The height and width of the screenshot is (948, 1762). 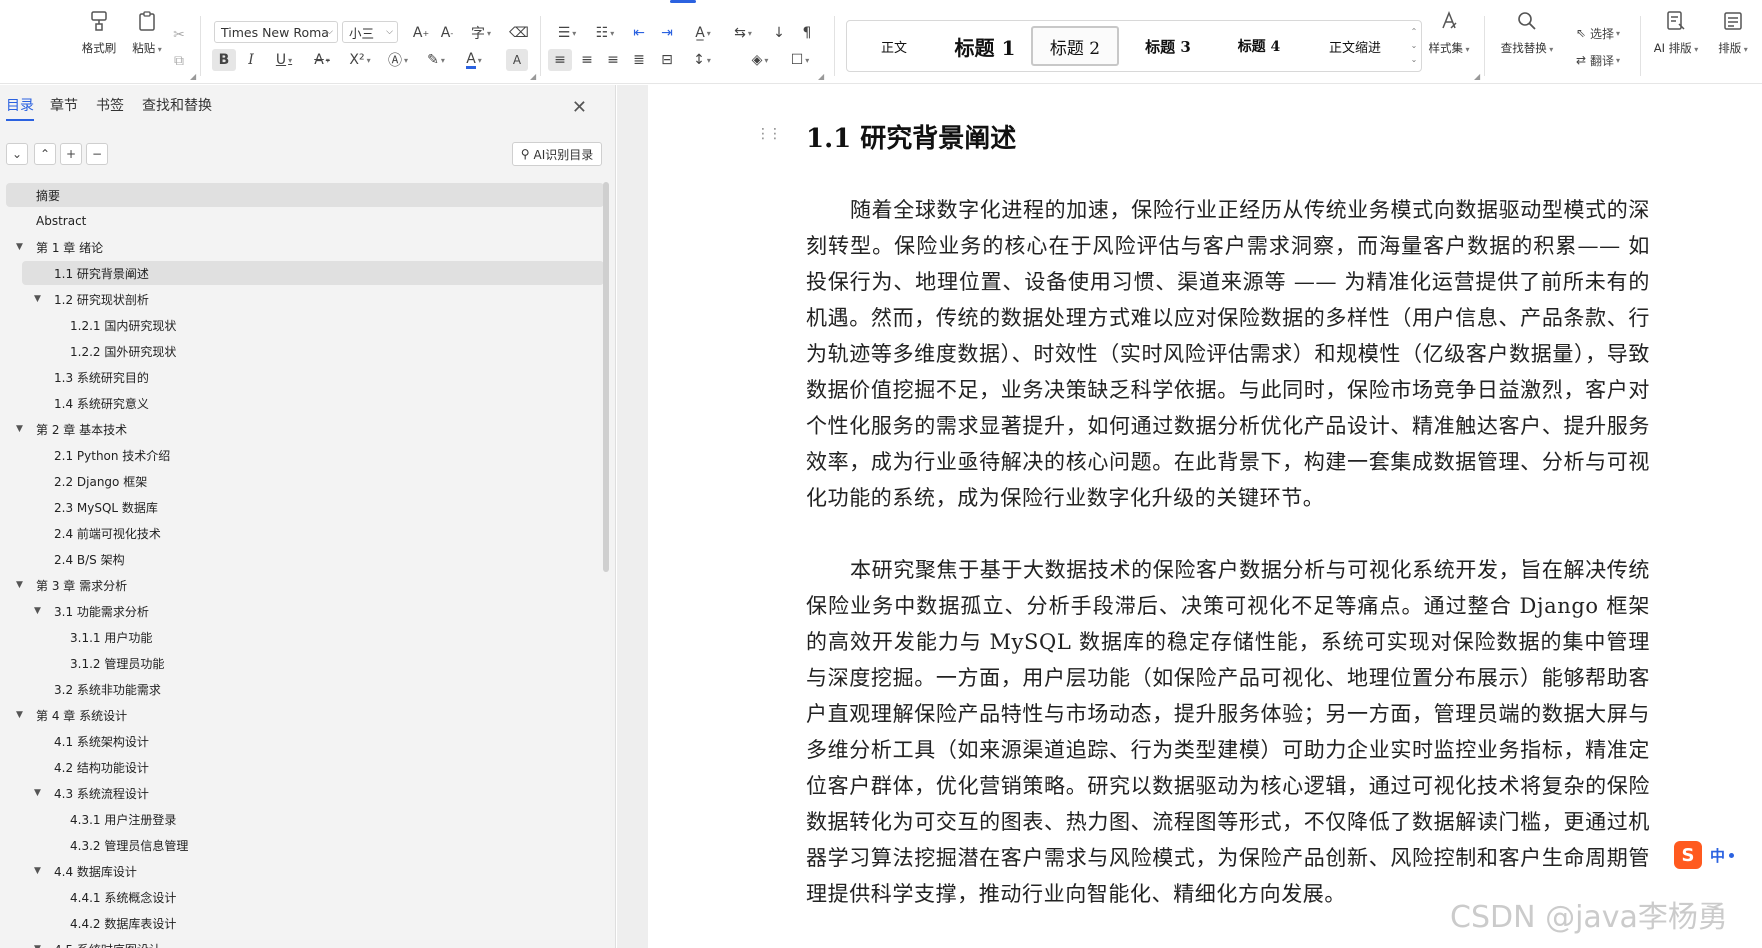 I want to click on format-painter-button: 格式刷, so click(x=99, y=36).